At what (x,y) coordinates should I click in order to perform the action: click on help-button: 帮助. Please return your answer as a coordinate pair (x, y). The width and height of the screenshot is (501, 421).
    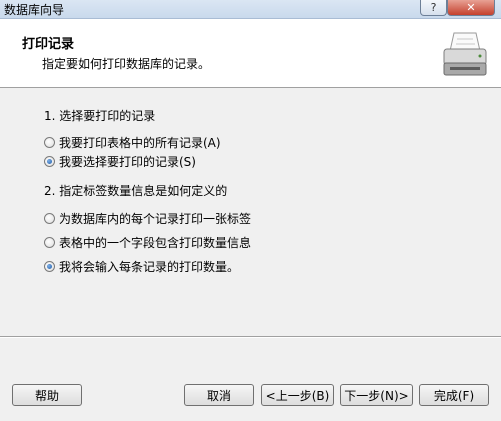
    Looking at the image, I should click on (47, 395).